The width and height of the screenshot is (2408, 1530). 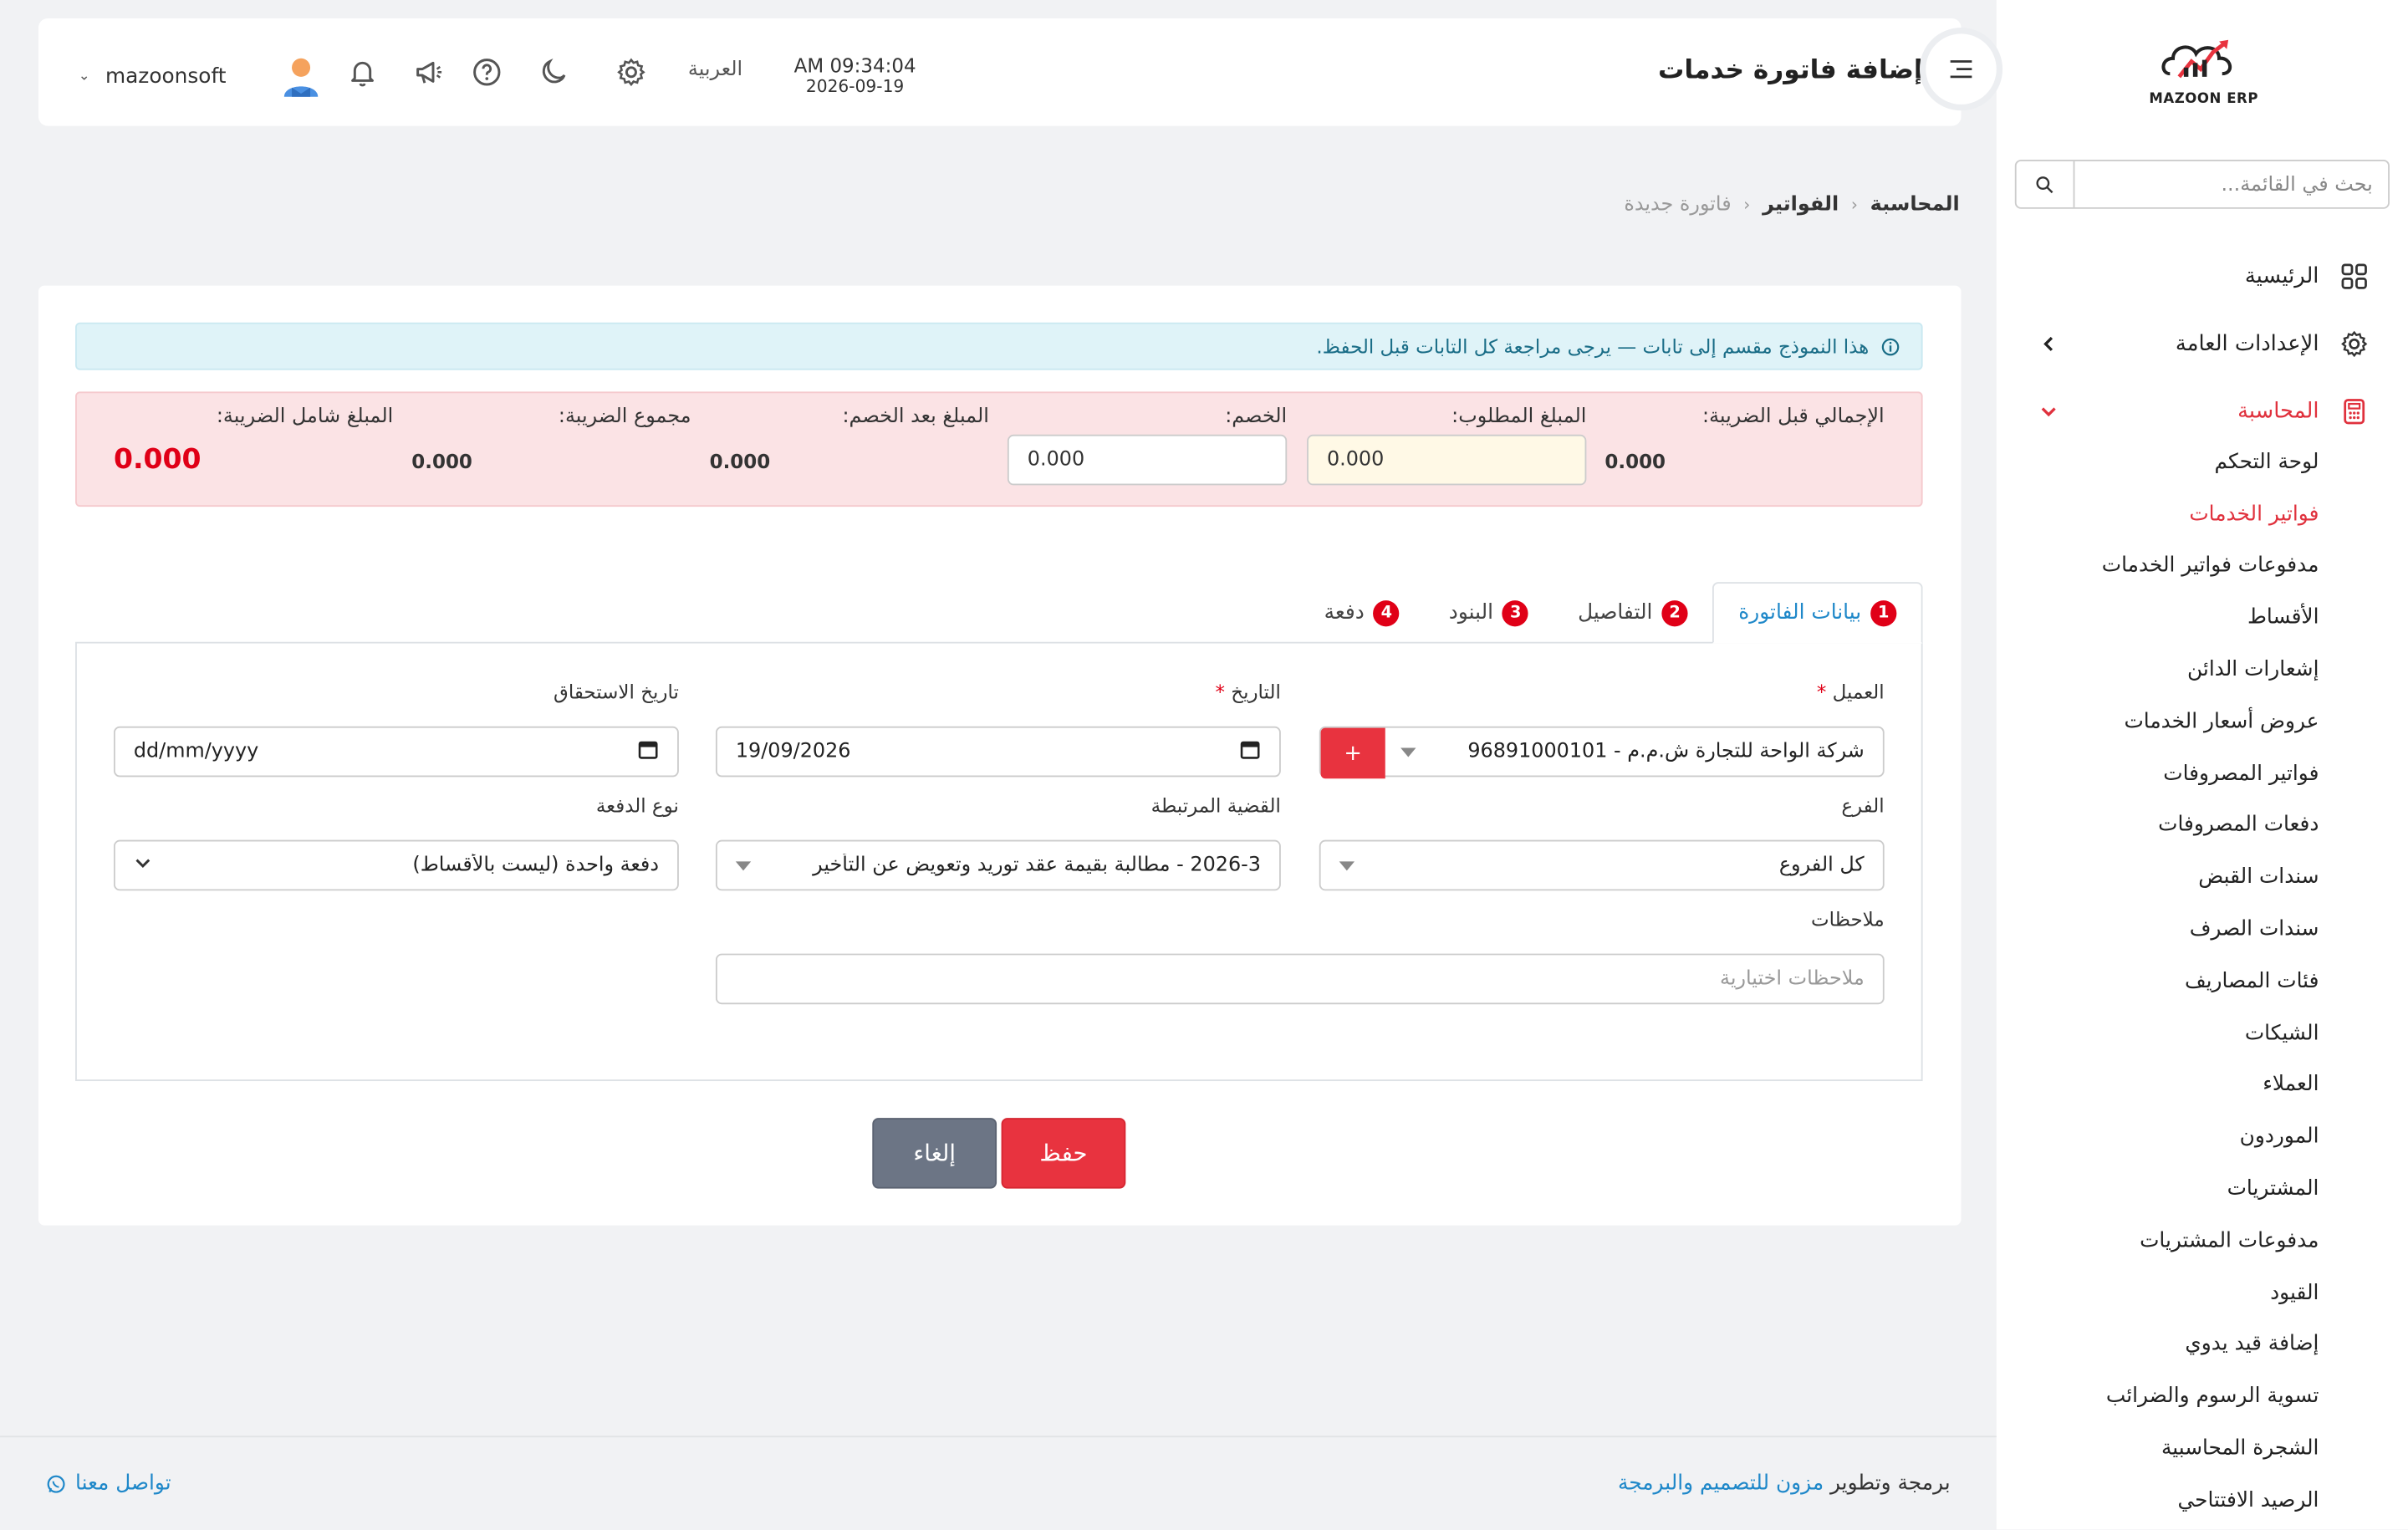 I want to click on sidebar-subitem-chart-of-accounts: الشجرة المحاسبية, so click(x=2202, y=1448).